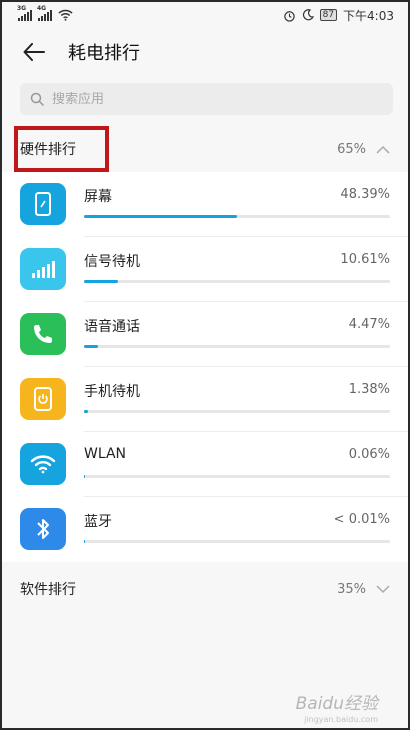 This screenshot has height=730, width=410. Describe the element at coordinates (205, 529) in the screenshot. I see `list-item-bluetooth: 蓝牙 < 0.01%` at that location.